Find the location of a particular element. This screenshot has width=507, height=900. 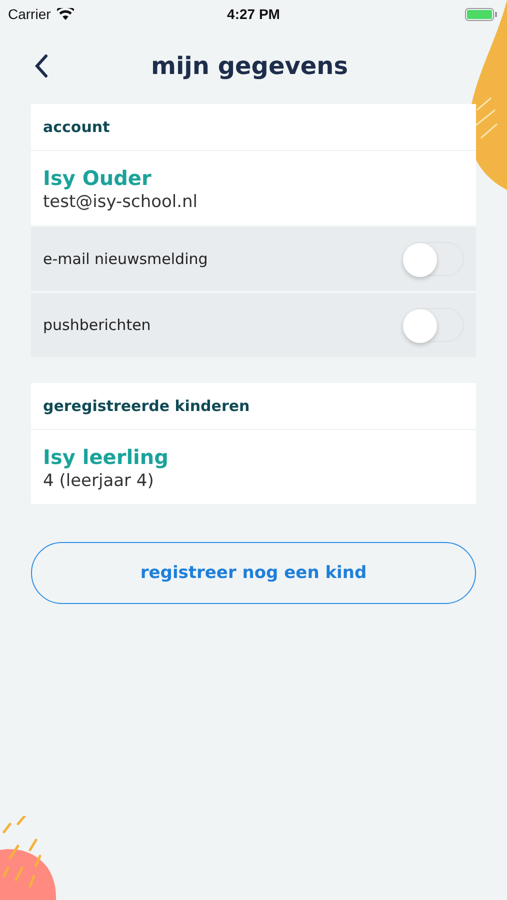

battery-icon is located at coordinates (482, 14).